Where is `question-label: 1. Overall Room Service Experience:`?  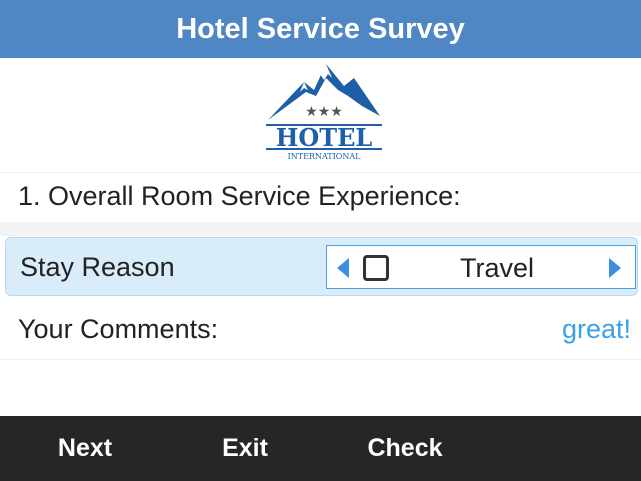 question-label: 1. Overall Room Service Experience: is located at coordinates (239, 196).